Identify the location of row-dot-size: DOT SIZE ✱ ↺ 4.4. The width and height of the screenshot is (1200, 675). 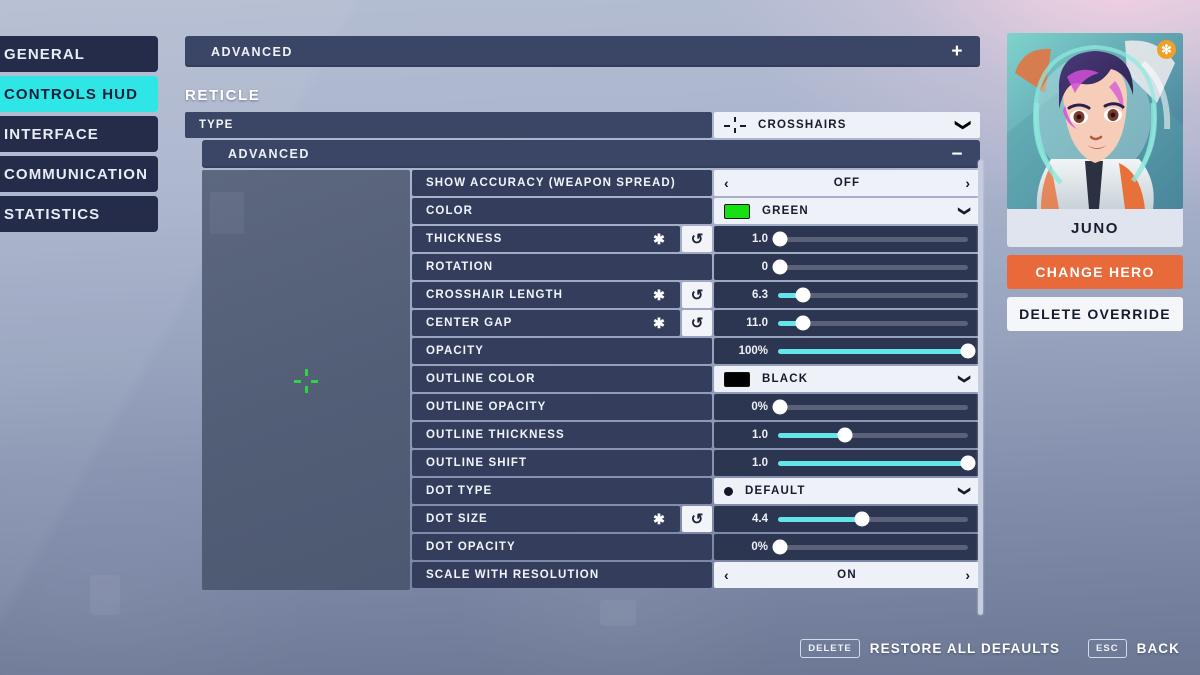
(696, 519).